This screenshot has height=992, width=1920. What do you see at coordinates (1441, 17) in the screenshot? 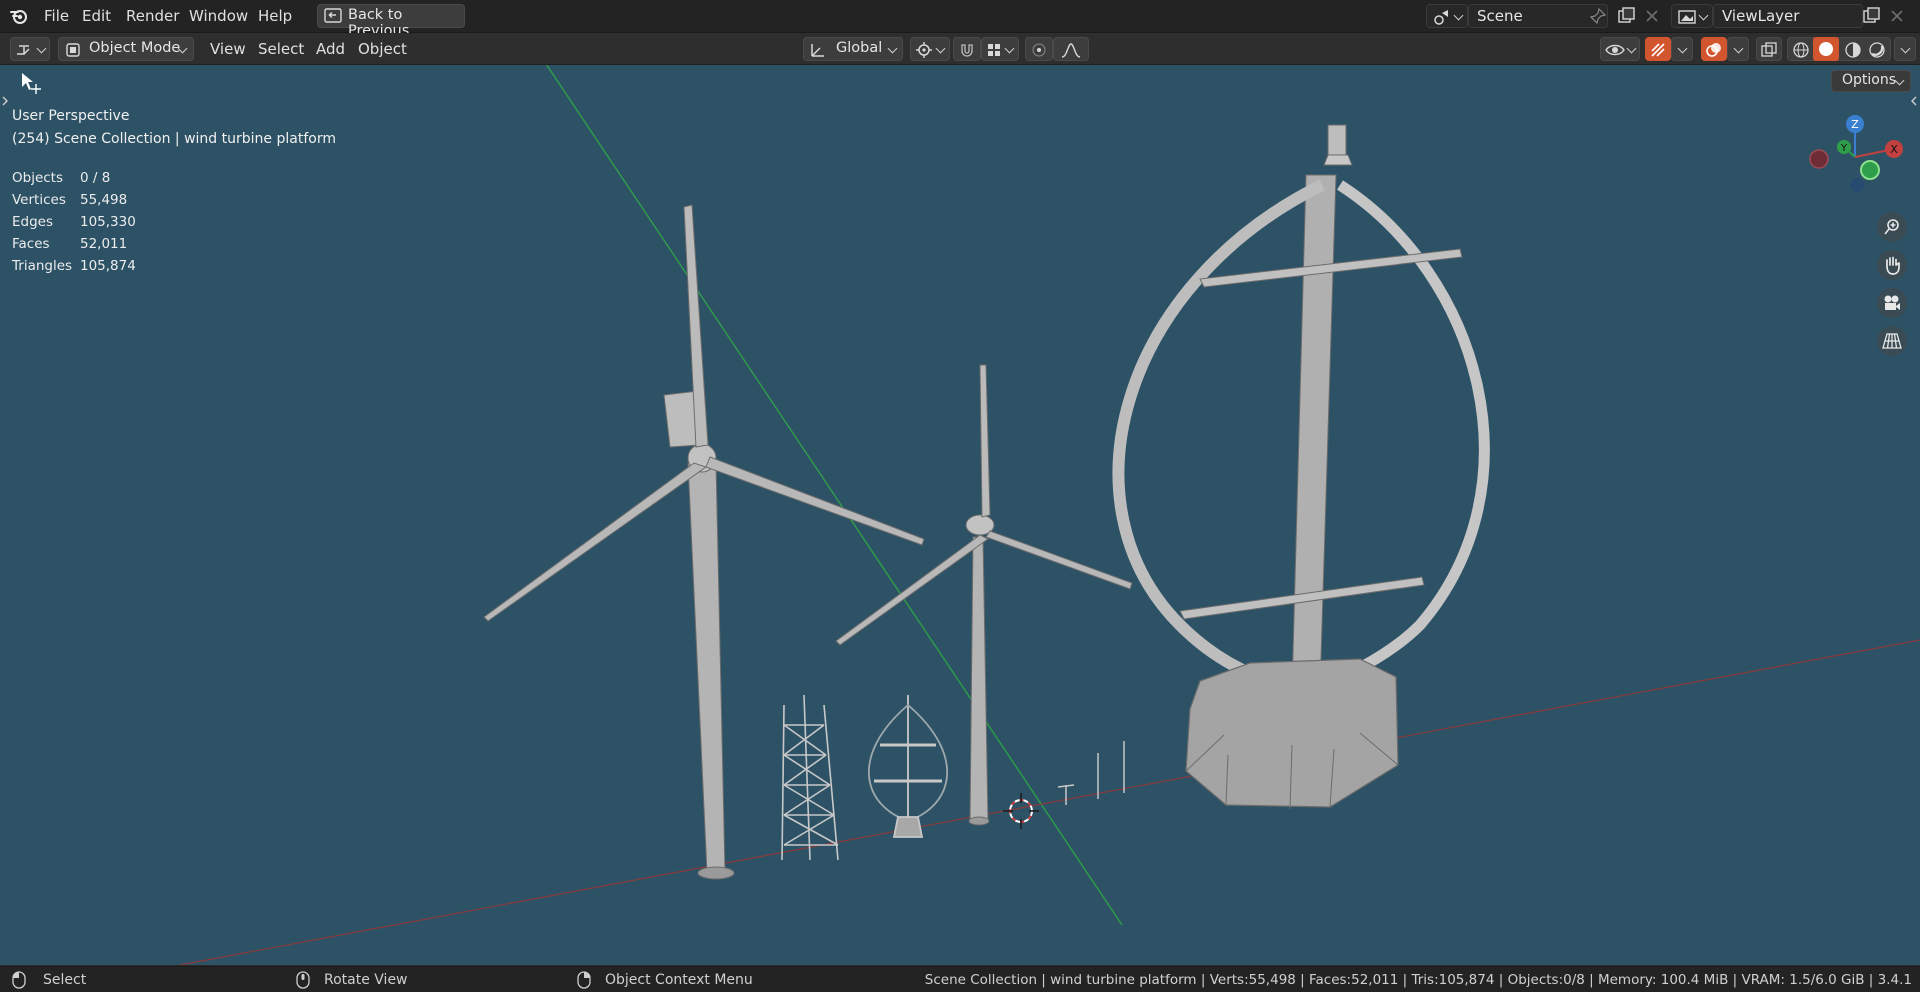
I see `scene-icon` at bounding box center [1441, 17].